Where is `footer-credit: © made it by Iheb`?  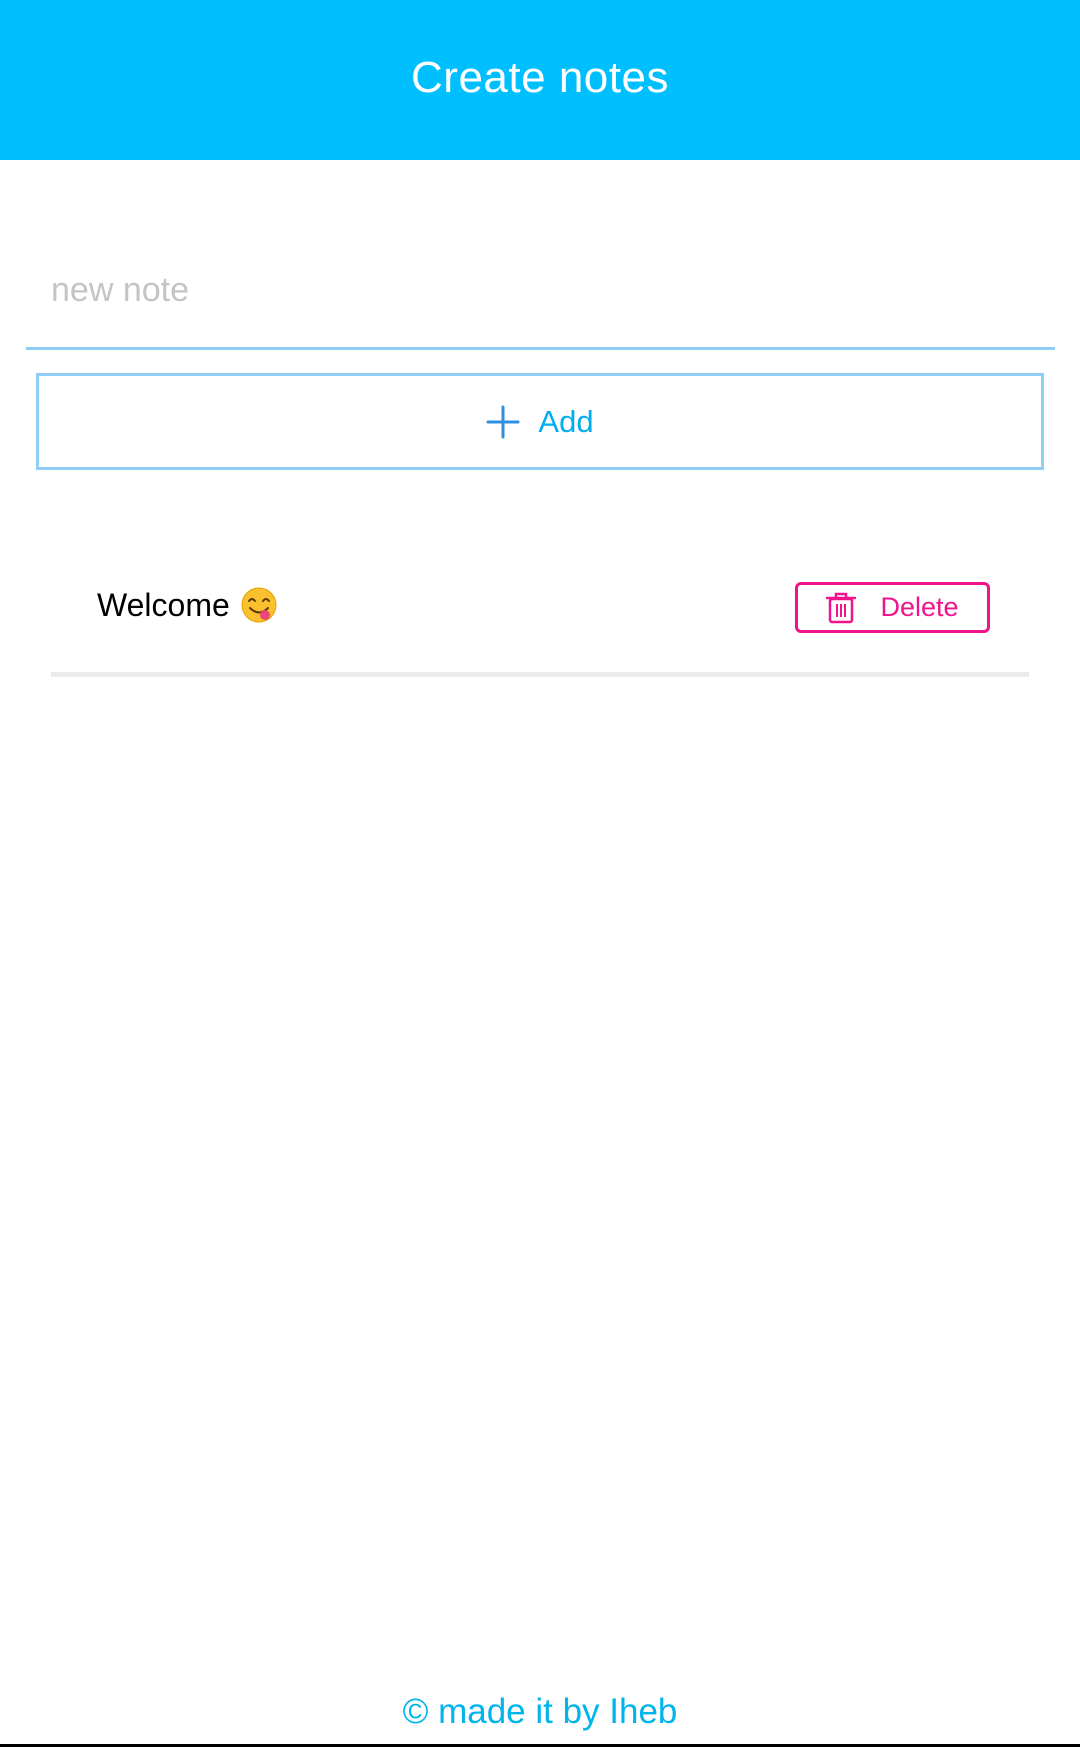 footer-credit: © made it by Iheb is located at coordinates (540, 1711).